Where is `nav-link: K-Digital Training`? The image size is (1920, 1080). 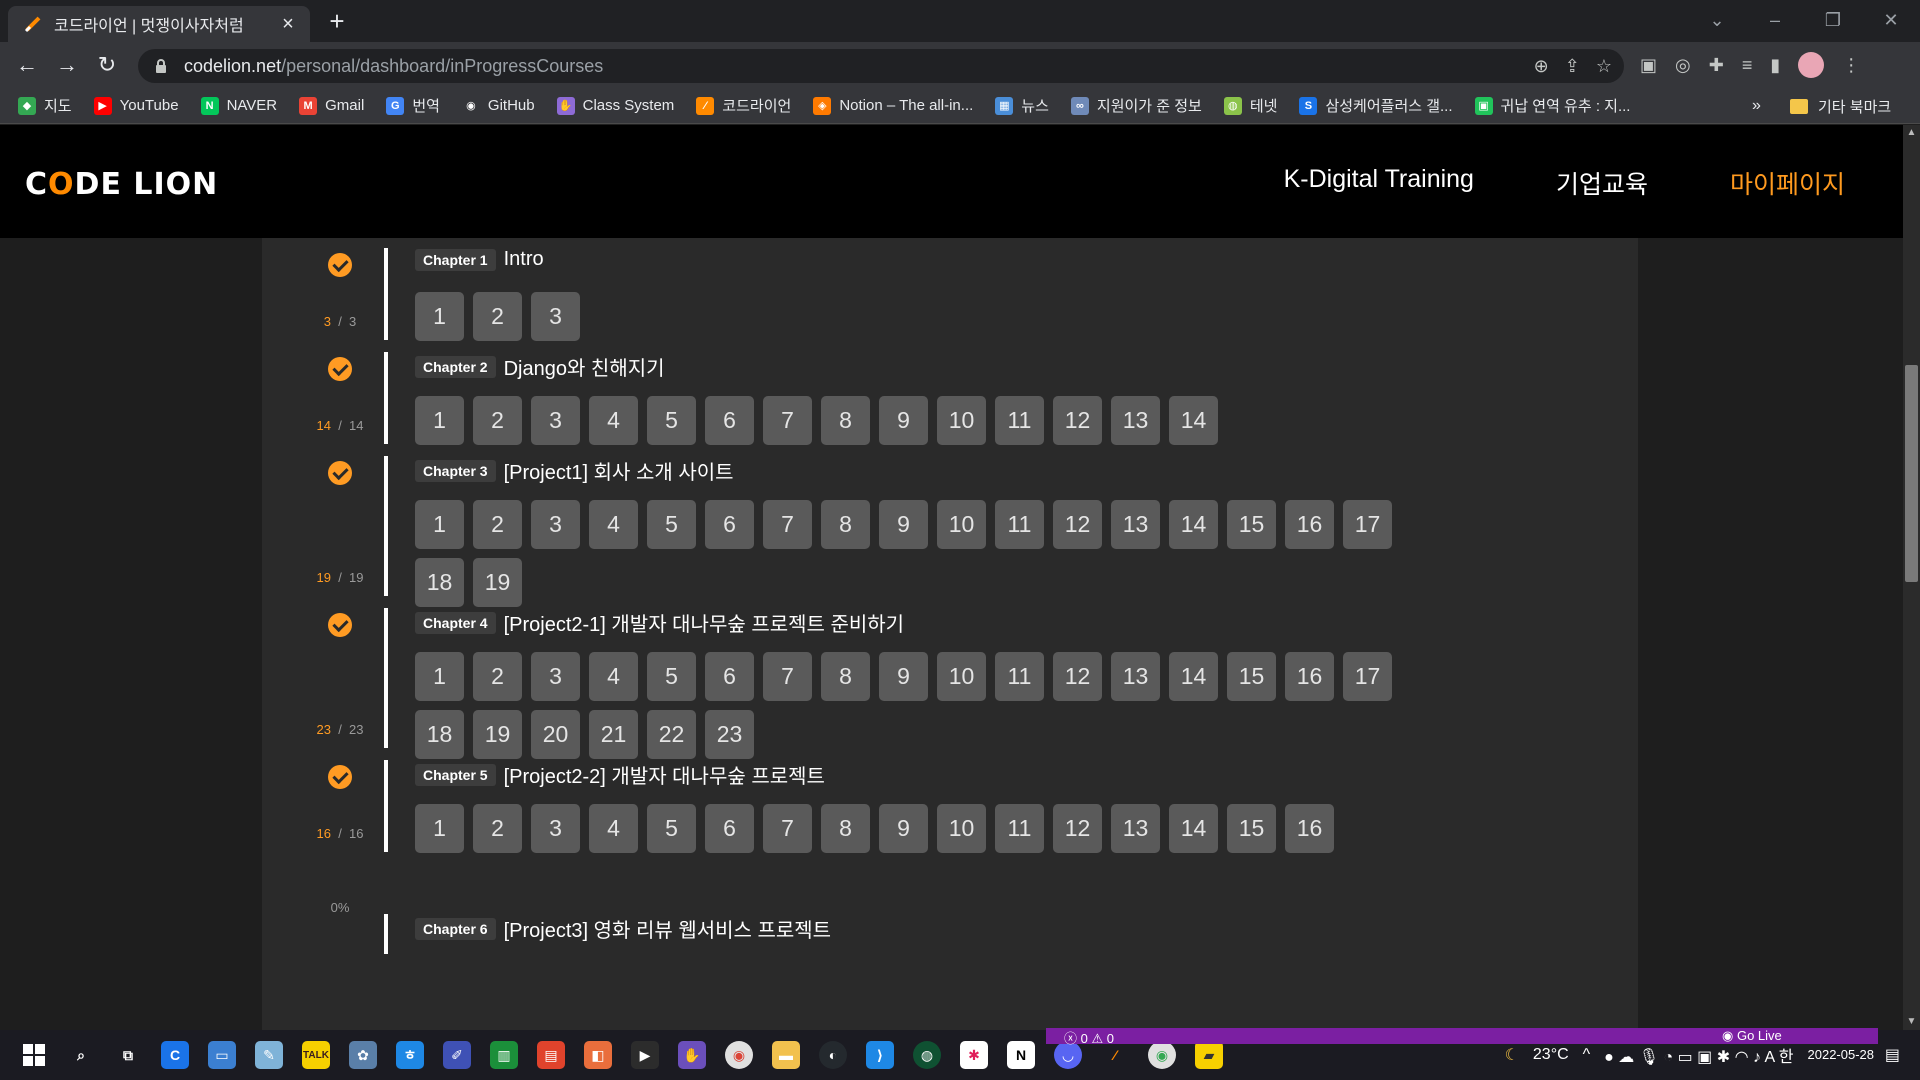 nav-link: K-Digital Training is located at coordinates (1379, 183).